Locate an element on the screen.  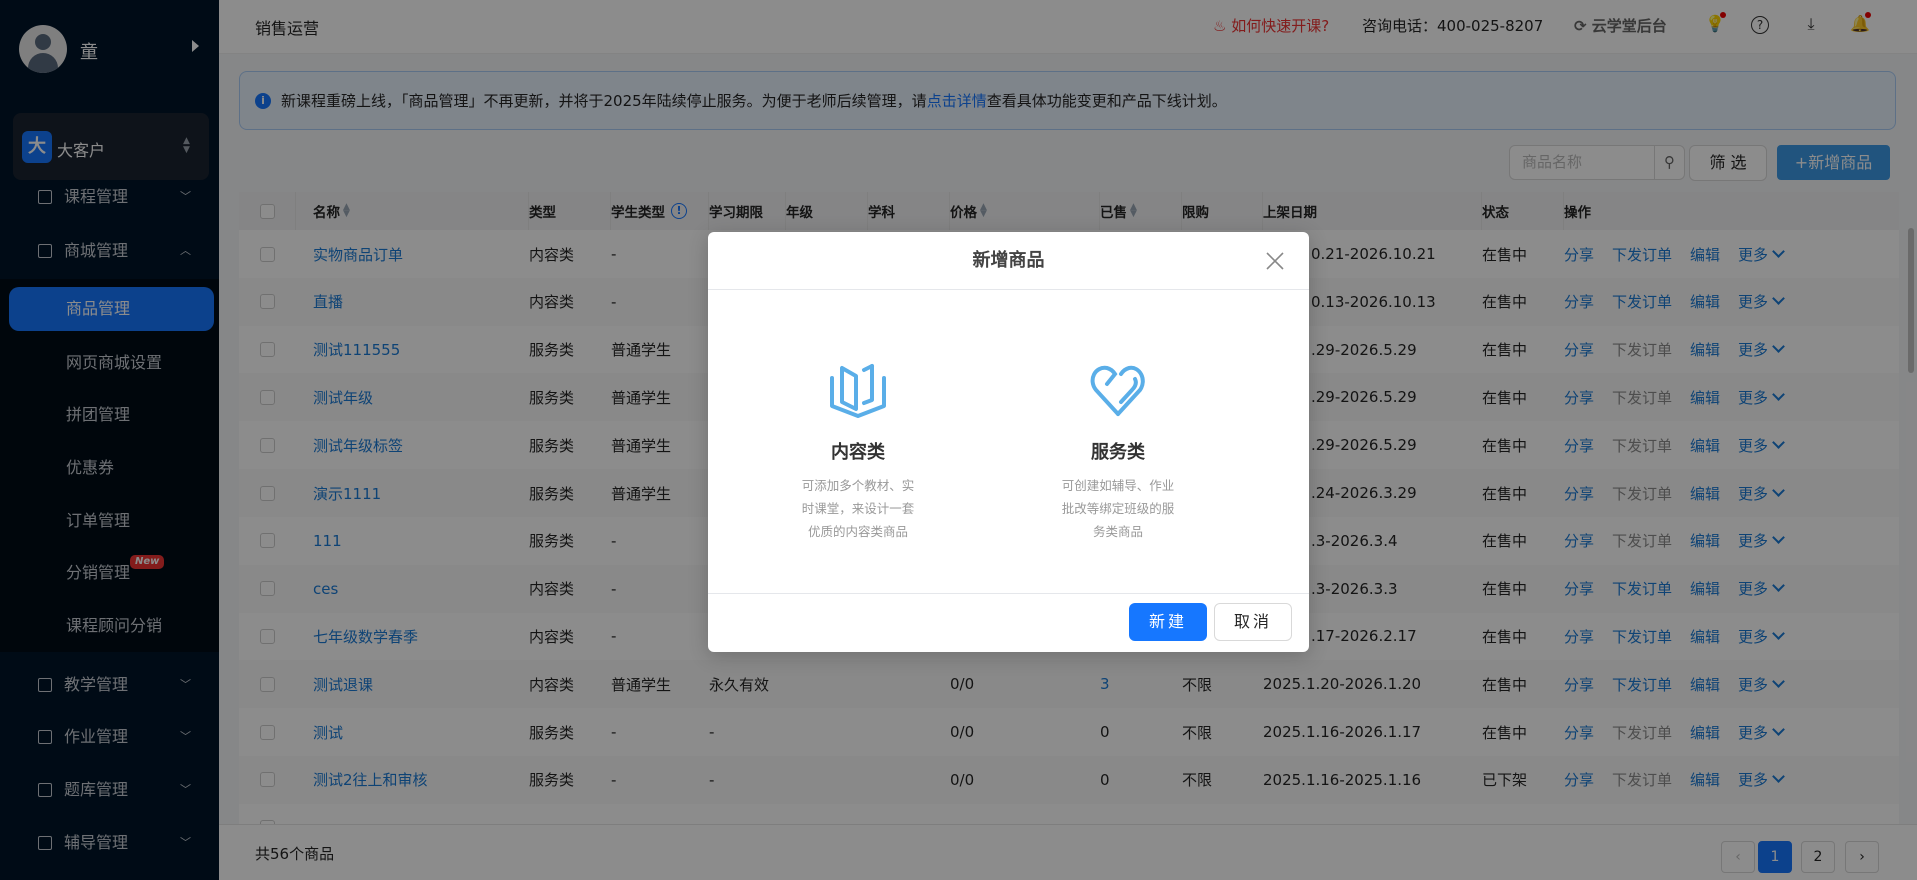
heart-icon is located at coordinates (1117, 390).